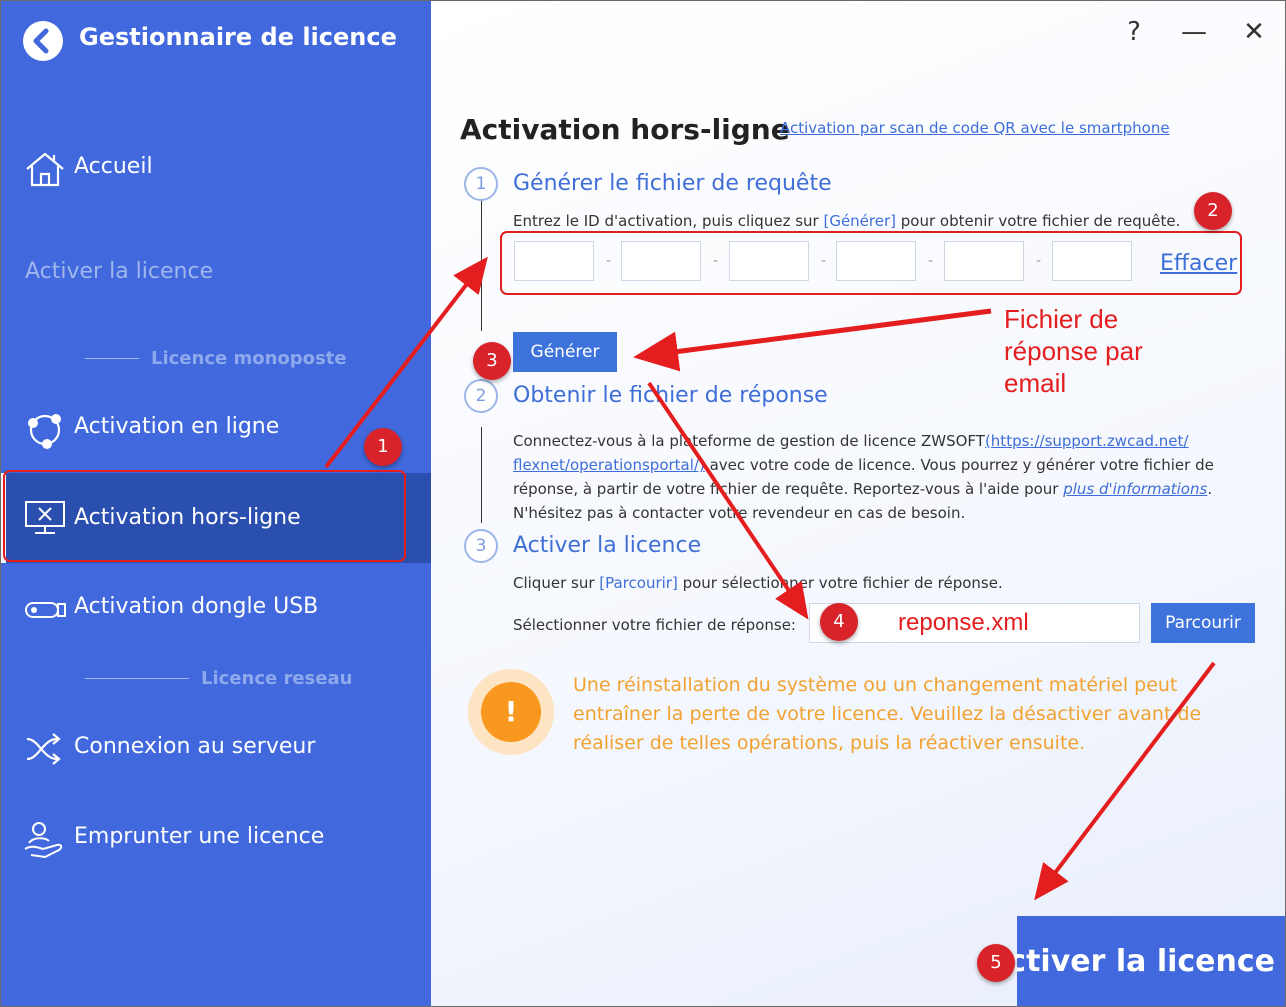 The image size is (1286, 1007). Describe the element at coordinates (43, 840) in the screenshot. I see `hand-user-icon` at that location.